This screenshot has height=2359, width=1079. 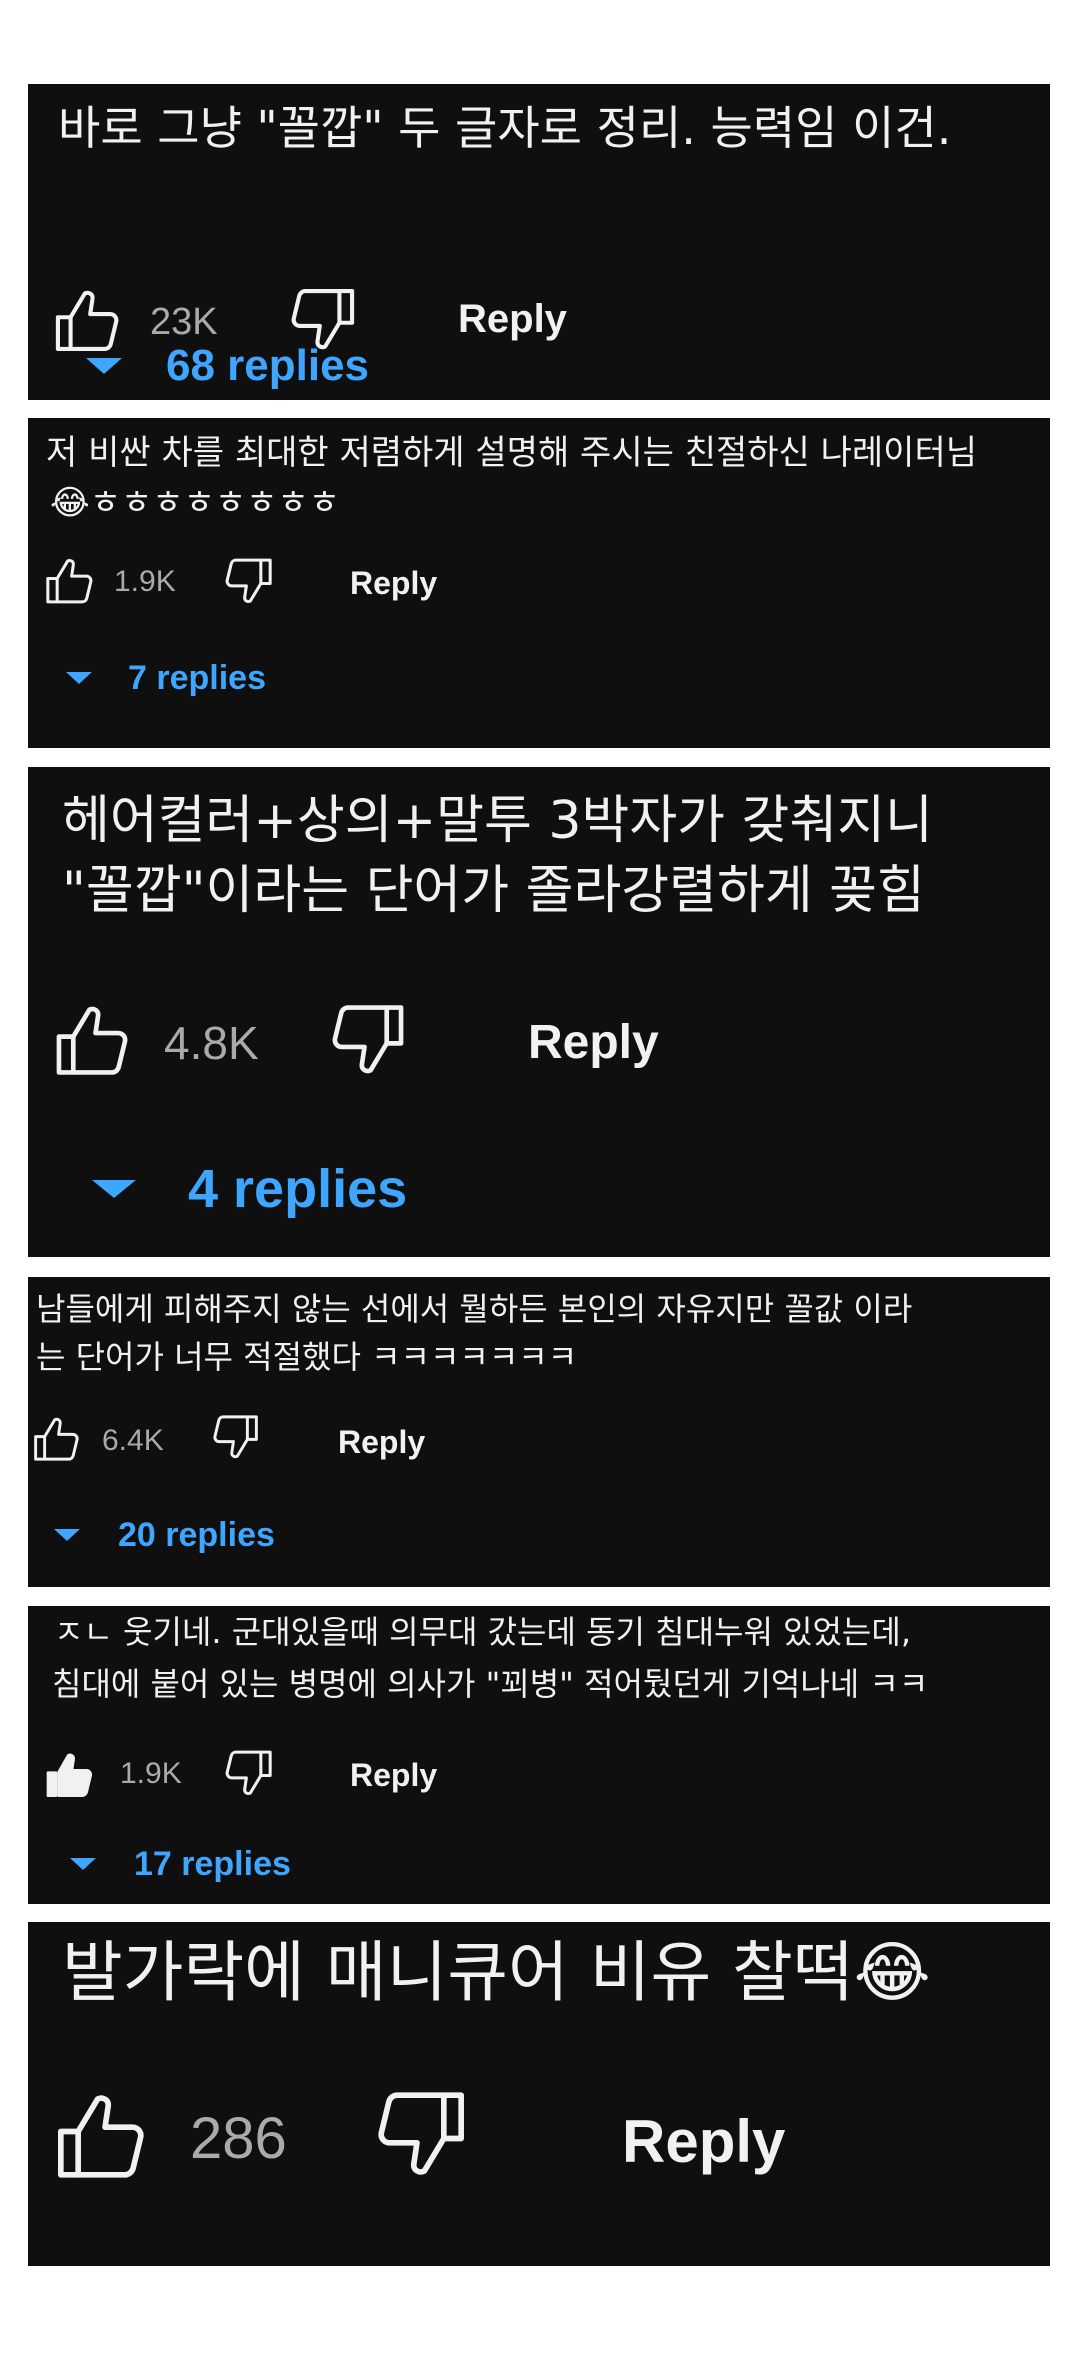 I want to click on view-replies-button: 4 replies, so click(x=249, y=1189).